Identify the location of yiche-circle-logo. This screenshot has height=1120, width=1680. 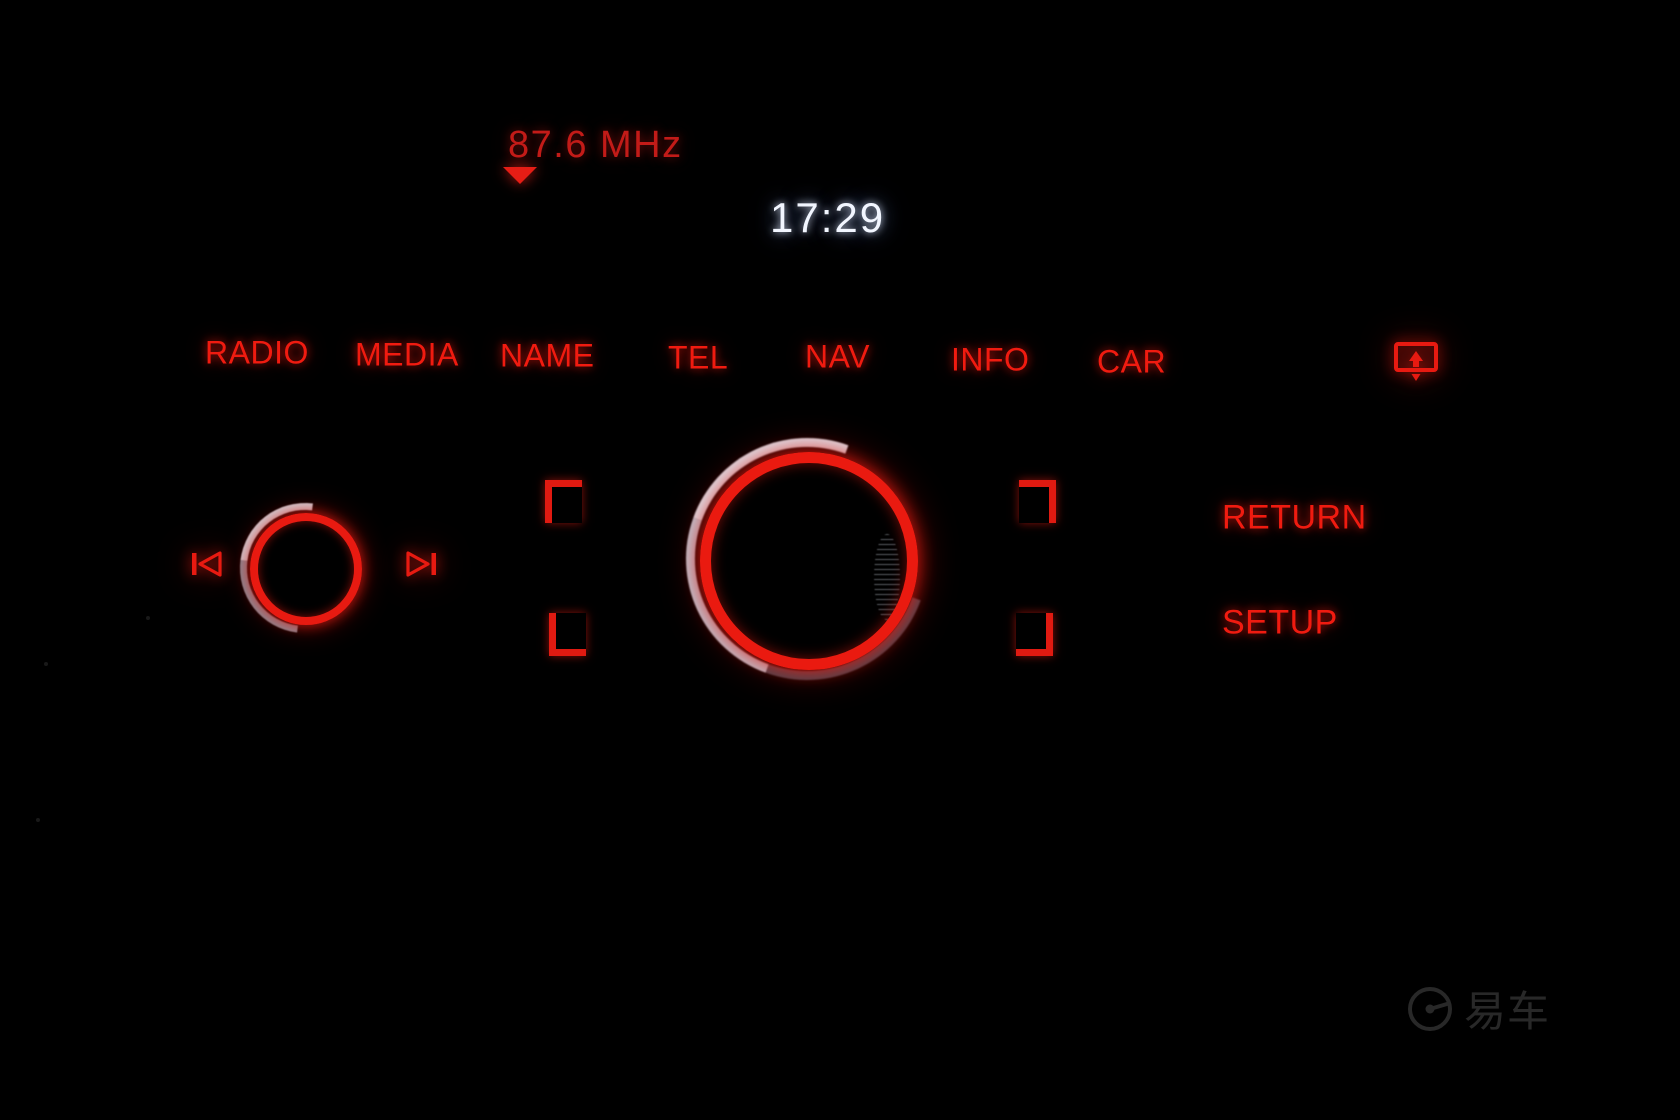
(1430, 1008).